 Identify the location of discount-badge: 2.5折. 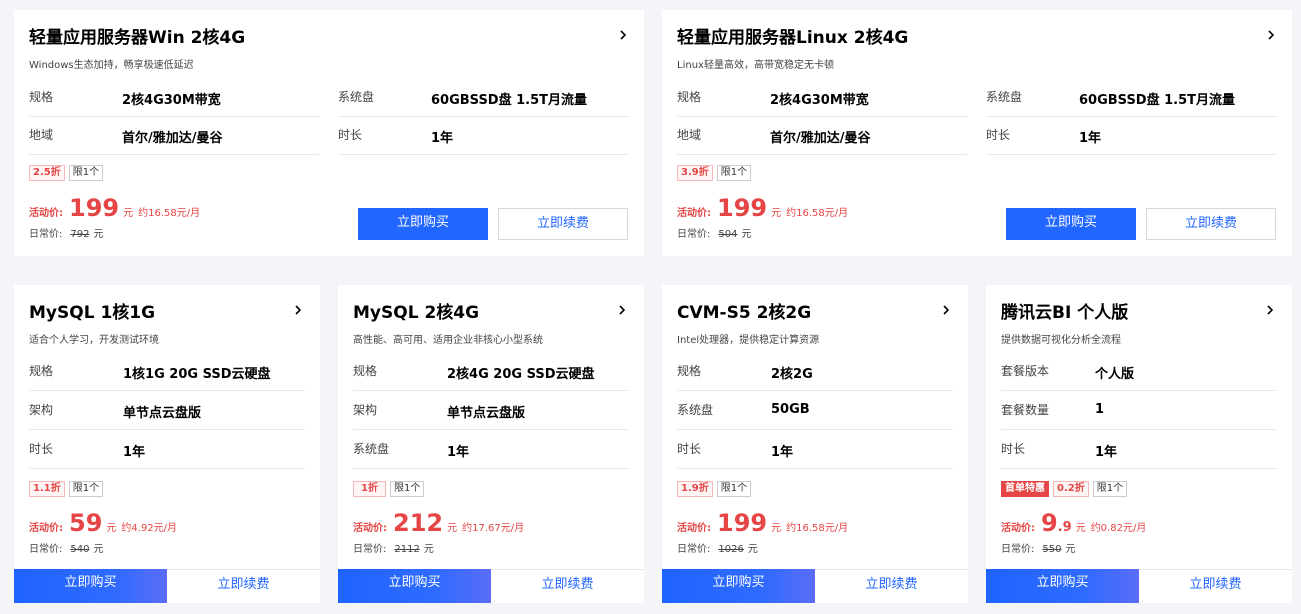
(47, 173).